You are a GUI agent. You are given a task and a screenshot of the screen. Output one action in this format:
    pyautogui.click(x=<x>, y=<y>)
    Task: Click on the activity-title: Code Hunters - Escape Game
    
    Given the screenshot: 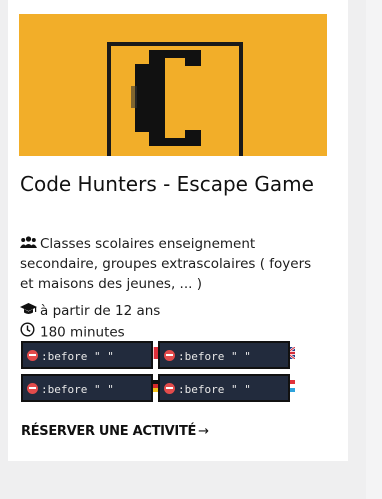 What is the action you would take?
    pyautogui.click(x=170, y=184)
    